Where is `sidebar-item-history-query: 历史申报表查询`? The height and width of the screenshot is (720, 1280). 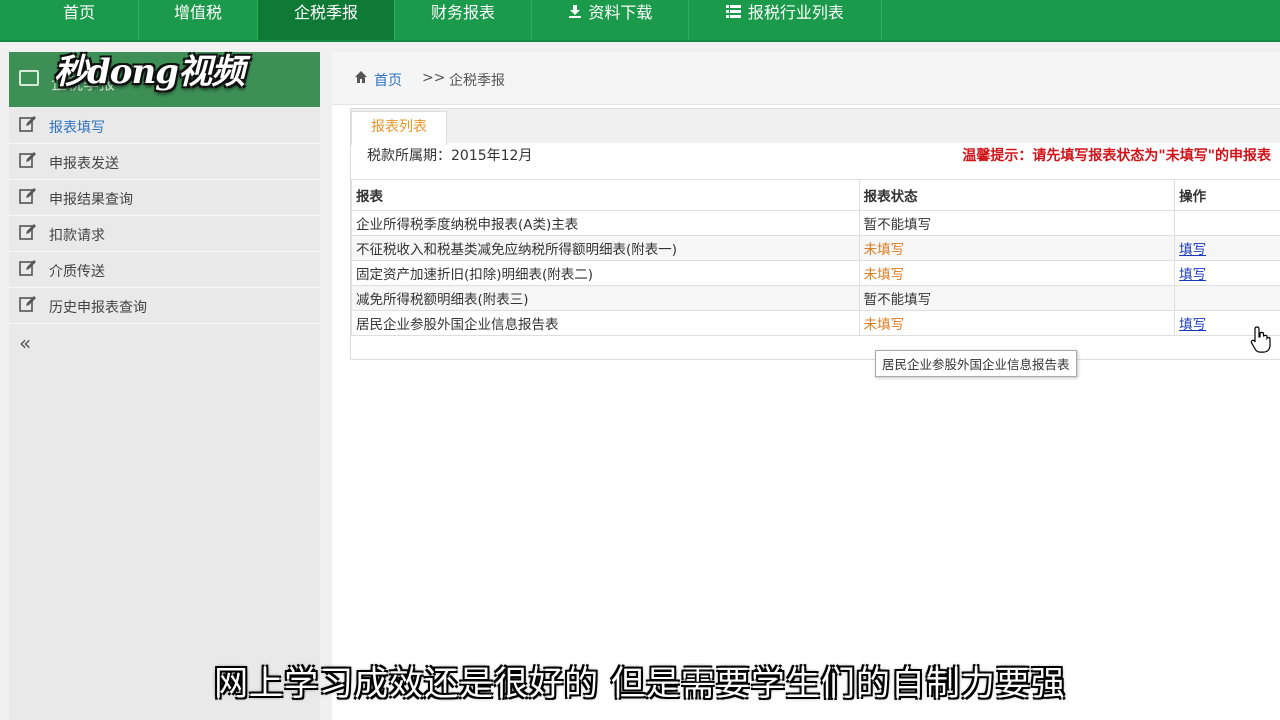 sidebar-item-history-query: 历史申报表查询 is located at coordinates (164, 306).